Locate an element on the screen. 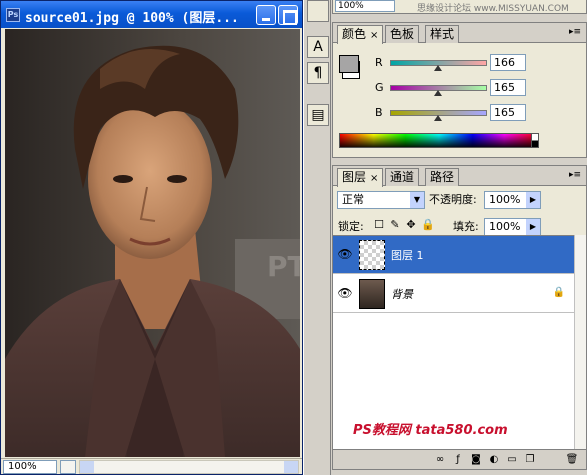  green-value-input: 165 is located at coordinates (508, 87).